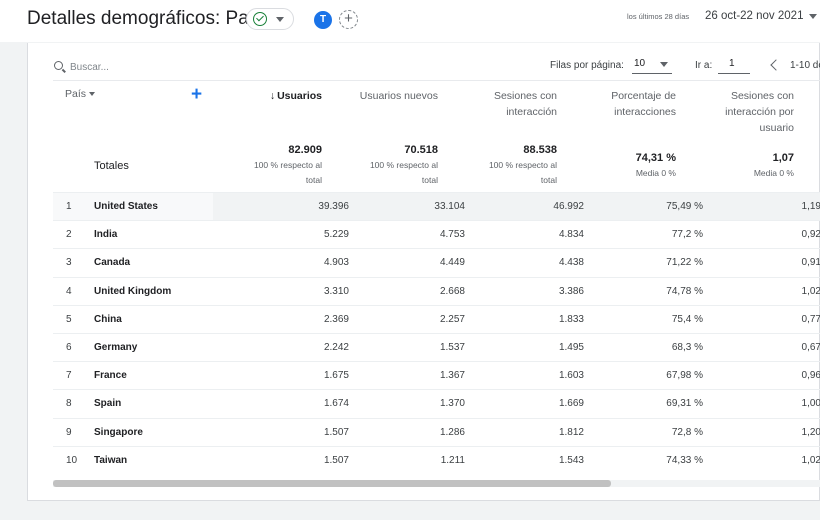 The height and width of the screenshot is (520, 820). Describe the element at coordinates (810, 432) in the screenshot. I see `cell-sessions-per-user: 1,20` at that location.